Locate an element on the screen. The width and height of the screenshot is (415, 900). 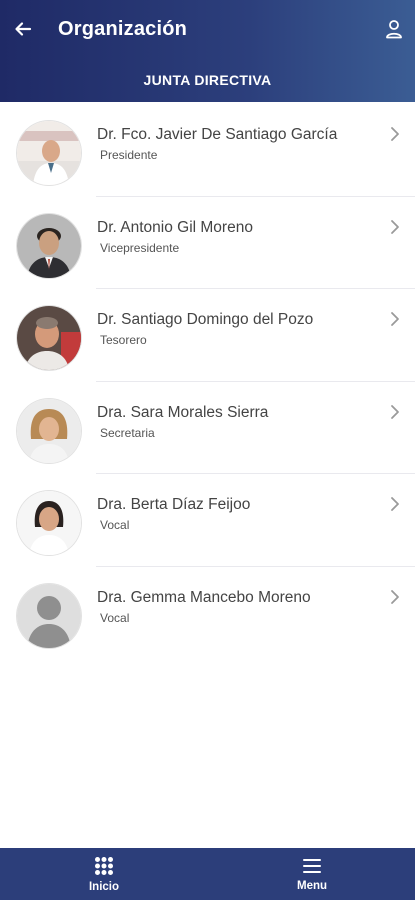
list-item: Dr. Santiago Domingo del Pozo Tesorero is located at coordinates (207, 335).